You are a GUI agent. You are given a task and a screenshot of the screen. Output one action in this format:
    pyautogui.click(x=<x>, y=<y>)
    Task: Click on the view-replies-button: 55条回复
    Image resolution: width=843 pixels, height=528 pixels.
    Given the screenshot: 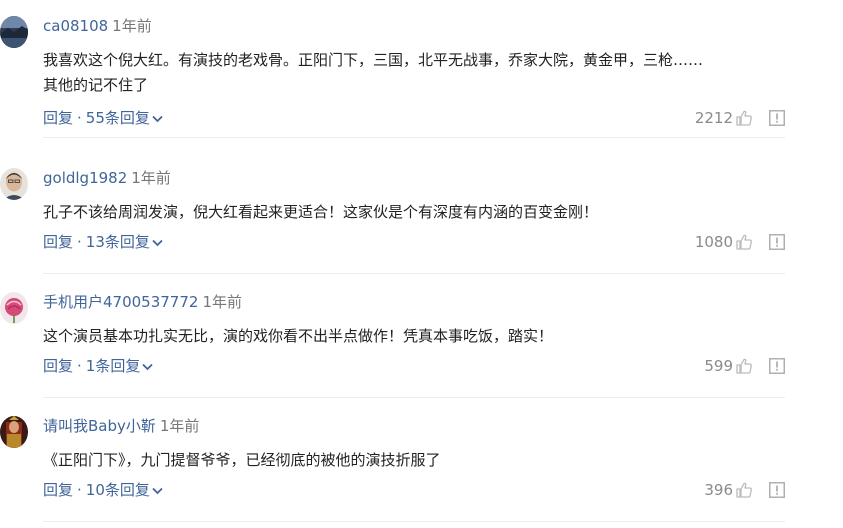 What is the action you would take?
    pyautogui.click(x=124, y=118)
    